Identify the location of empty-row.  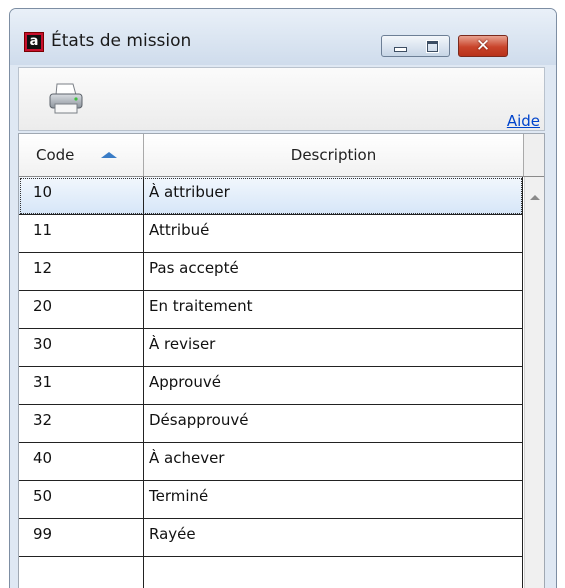
(271, 572).